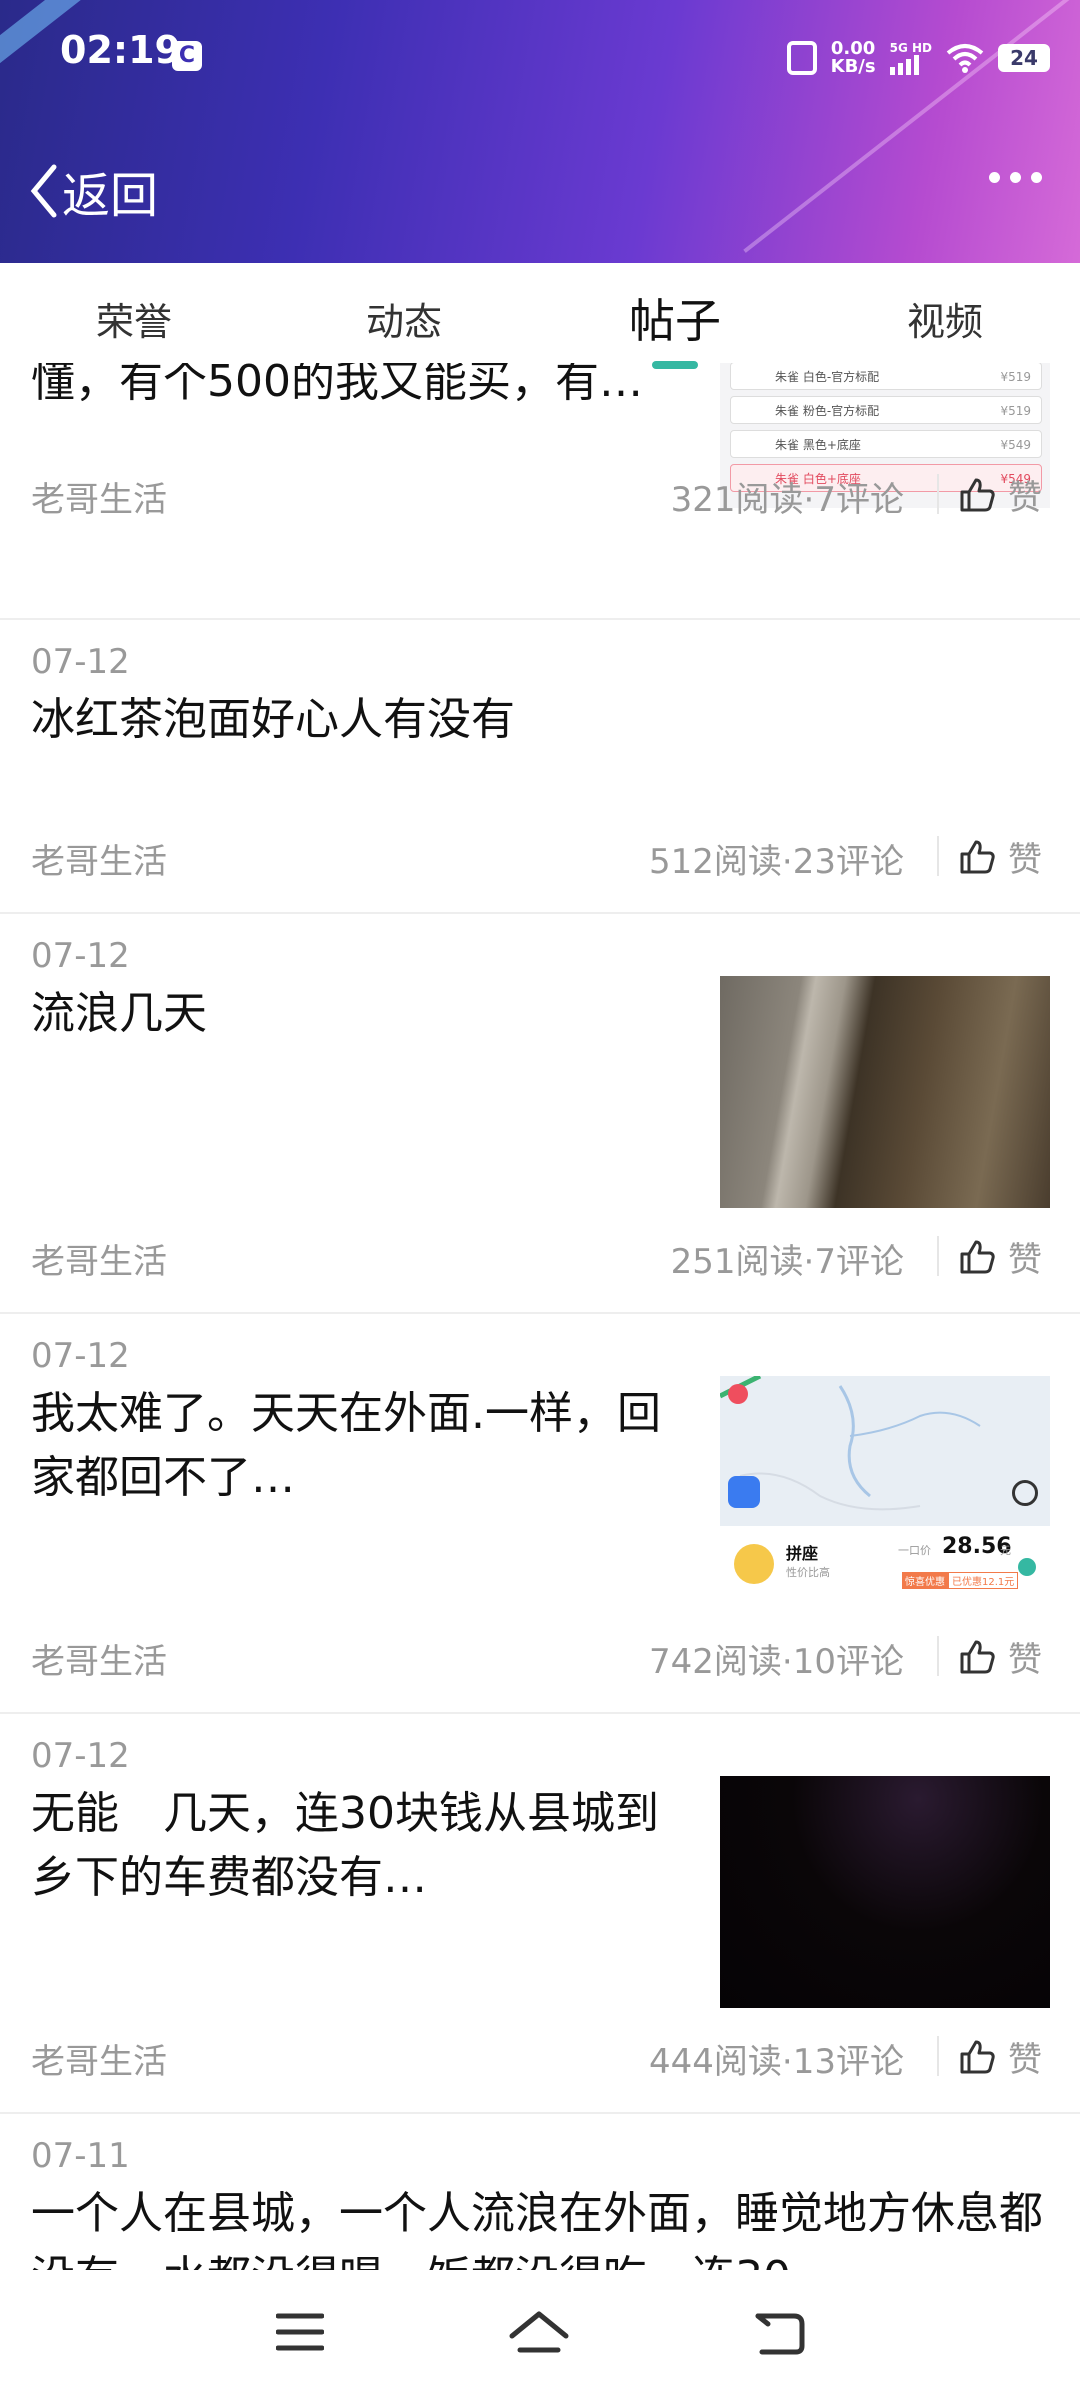  I want to click on app-header: 02:19 C 0.00 KB/s 5G HD 24 返回, so click(540, 131).